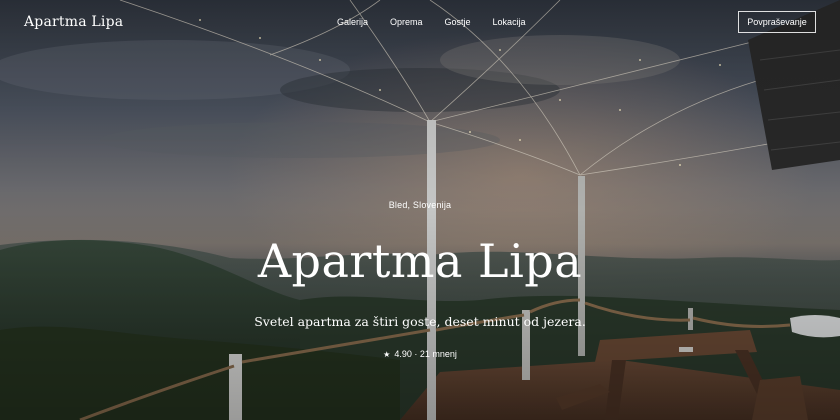 The height and width of the screenshot is (420, 840). What do you see at coordinates (387, 354) in the screenshot?
I see `star-icon: ★` at bounding box center [387, 354].